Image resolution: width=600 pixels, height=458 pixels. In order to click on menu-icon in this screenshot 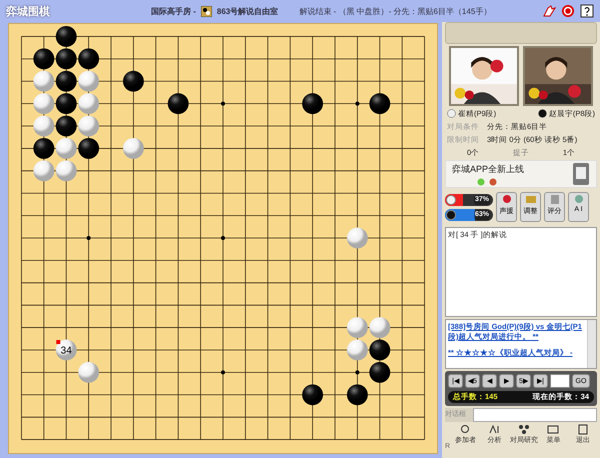, I will do `click(553, 429)`.